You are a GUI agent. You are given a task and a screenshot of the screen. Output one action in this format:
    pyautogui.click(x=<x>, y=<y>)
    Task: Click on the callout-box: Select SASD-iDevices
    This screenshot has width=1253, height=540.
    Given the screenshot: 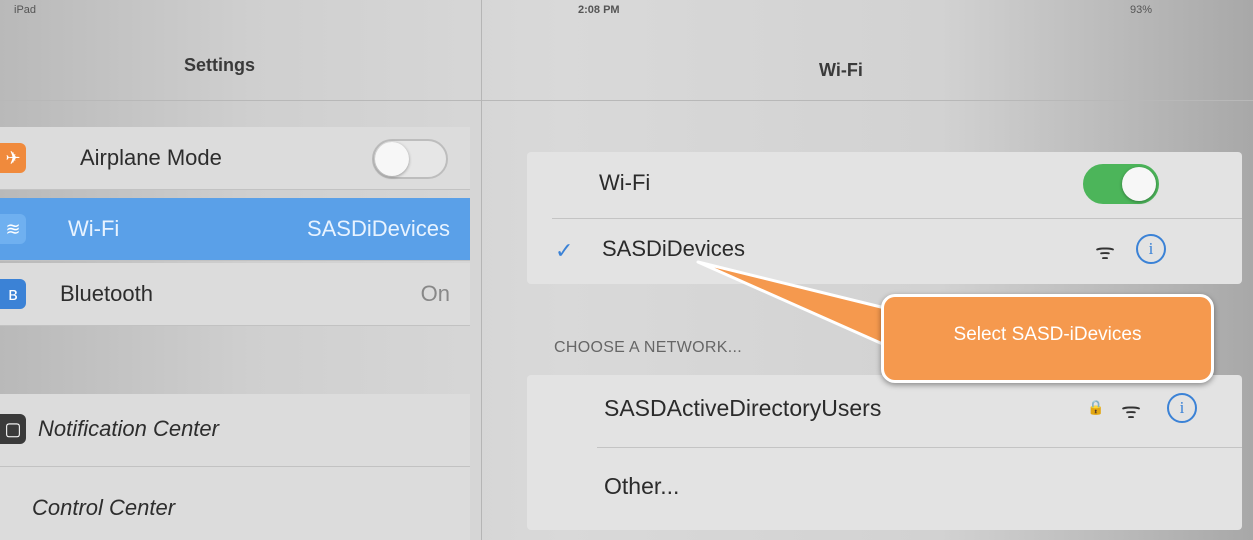 What is the action you would take?
    pyautogui.click(x=1047, y=338)
    